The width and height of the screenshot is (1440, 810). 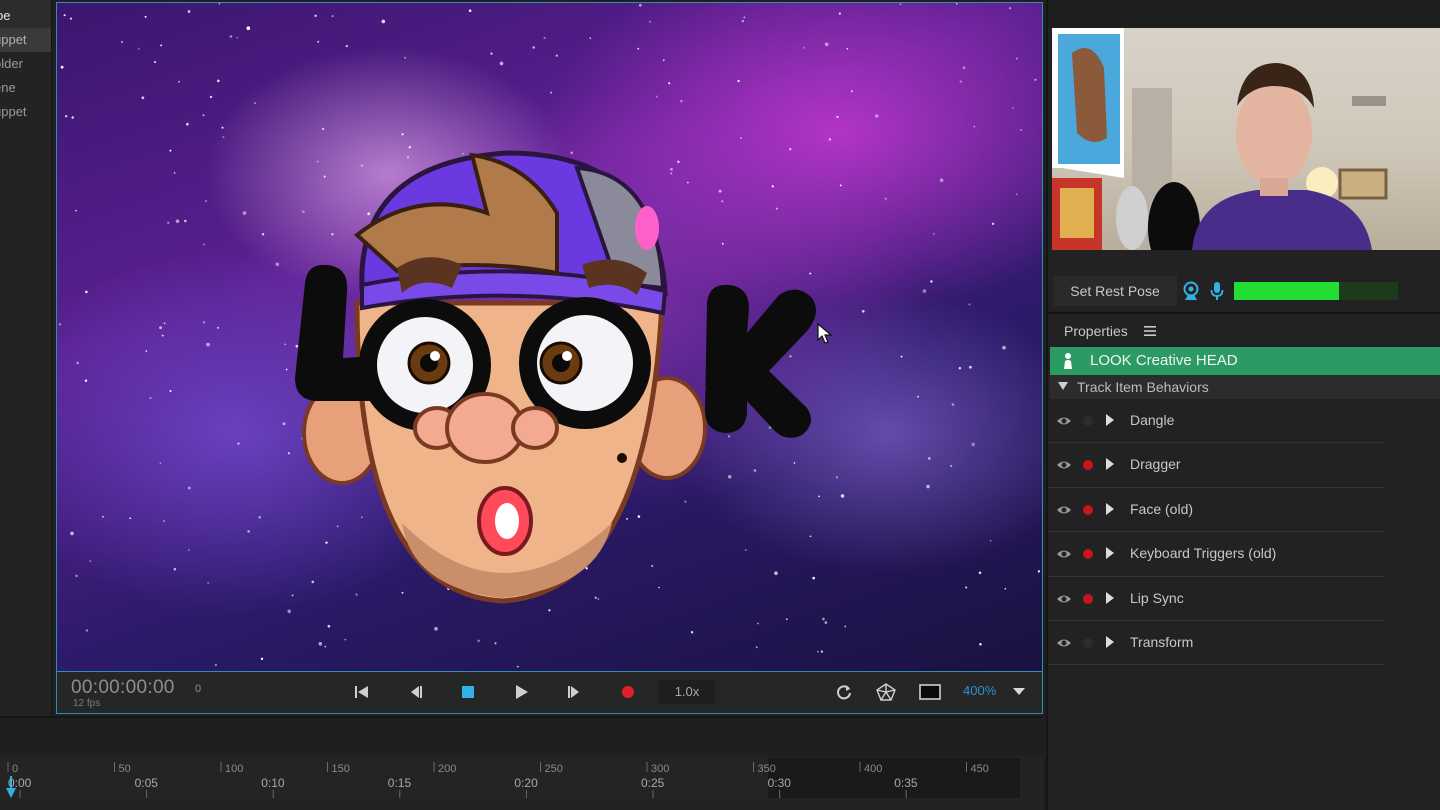 What do you see at coordinates (1245, 361) in the screenshot?
I see `selected-puppet-bar: LOOK Creative HEAD` at bounding box center [1245, 361].